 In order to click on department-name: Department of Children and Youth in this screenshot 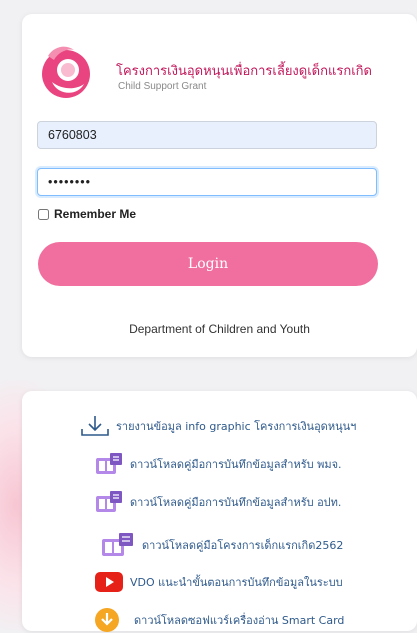, I will do `click(219, 329)`.